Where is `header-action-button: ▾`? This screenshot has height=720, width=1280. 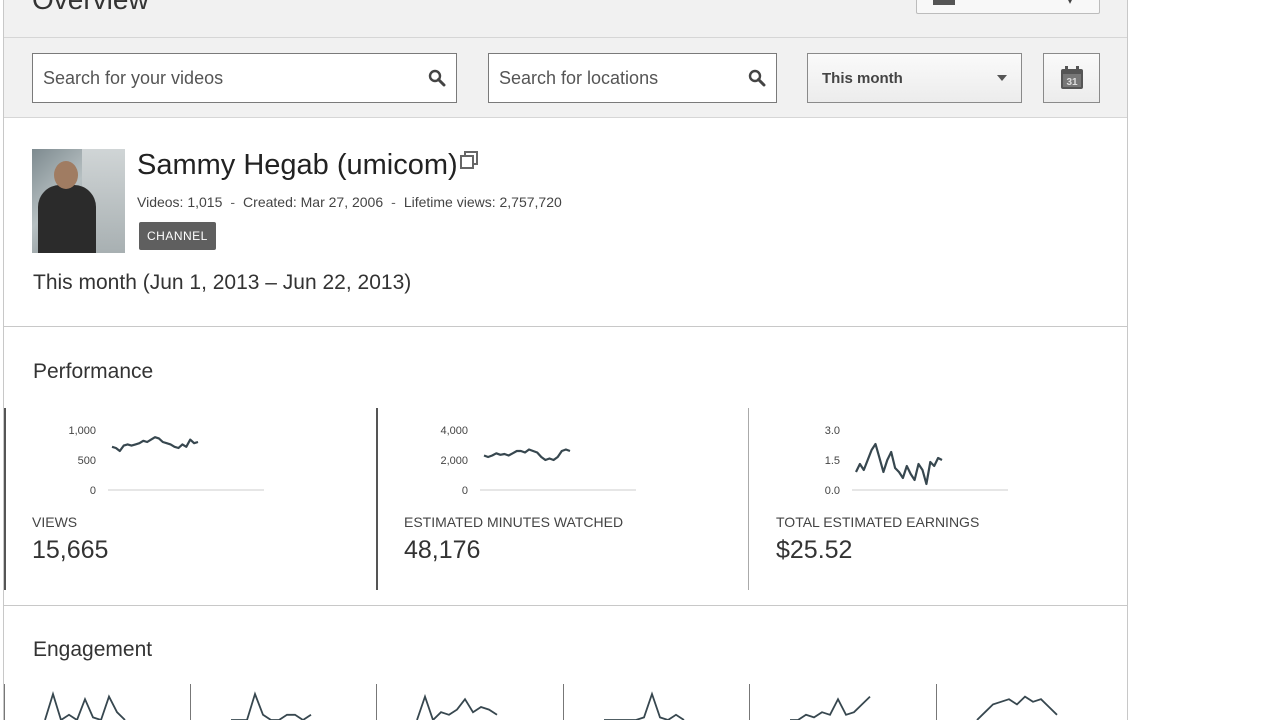
header-action-button: ▾ is located at coordinates (1008, 7).